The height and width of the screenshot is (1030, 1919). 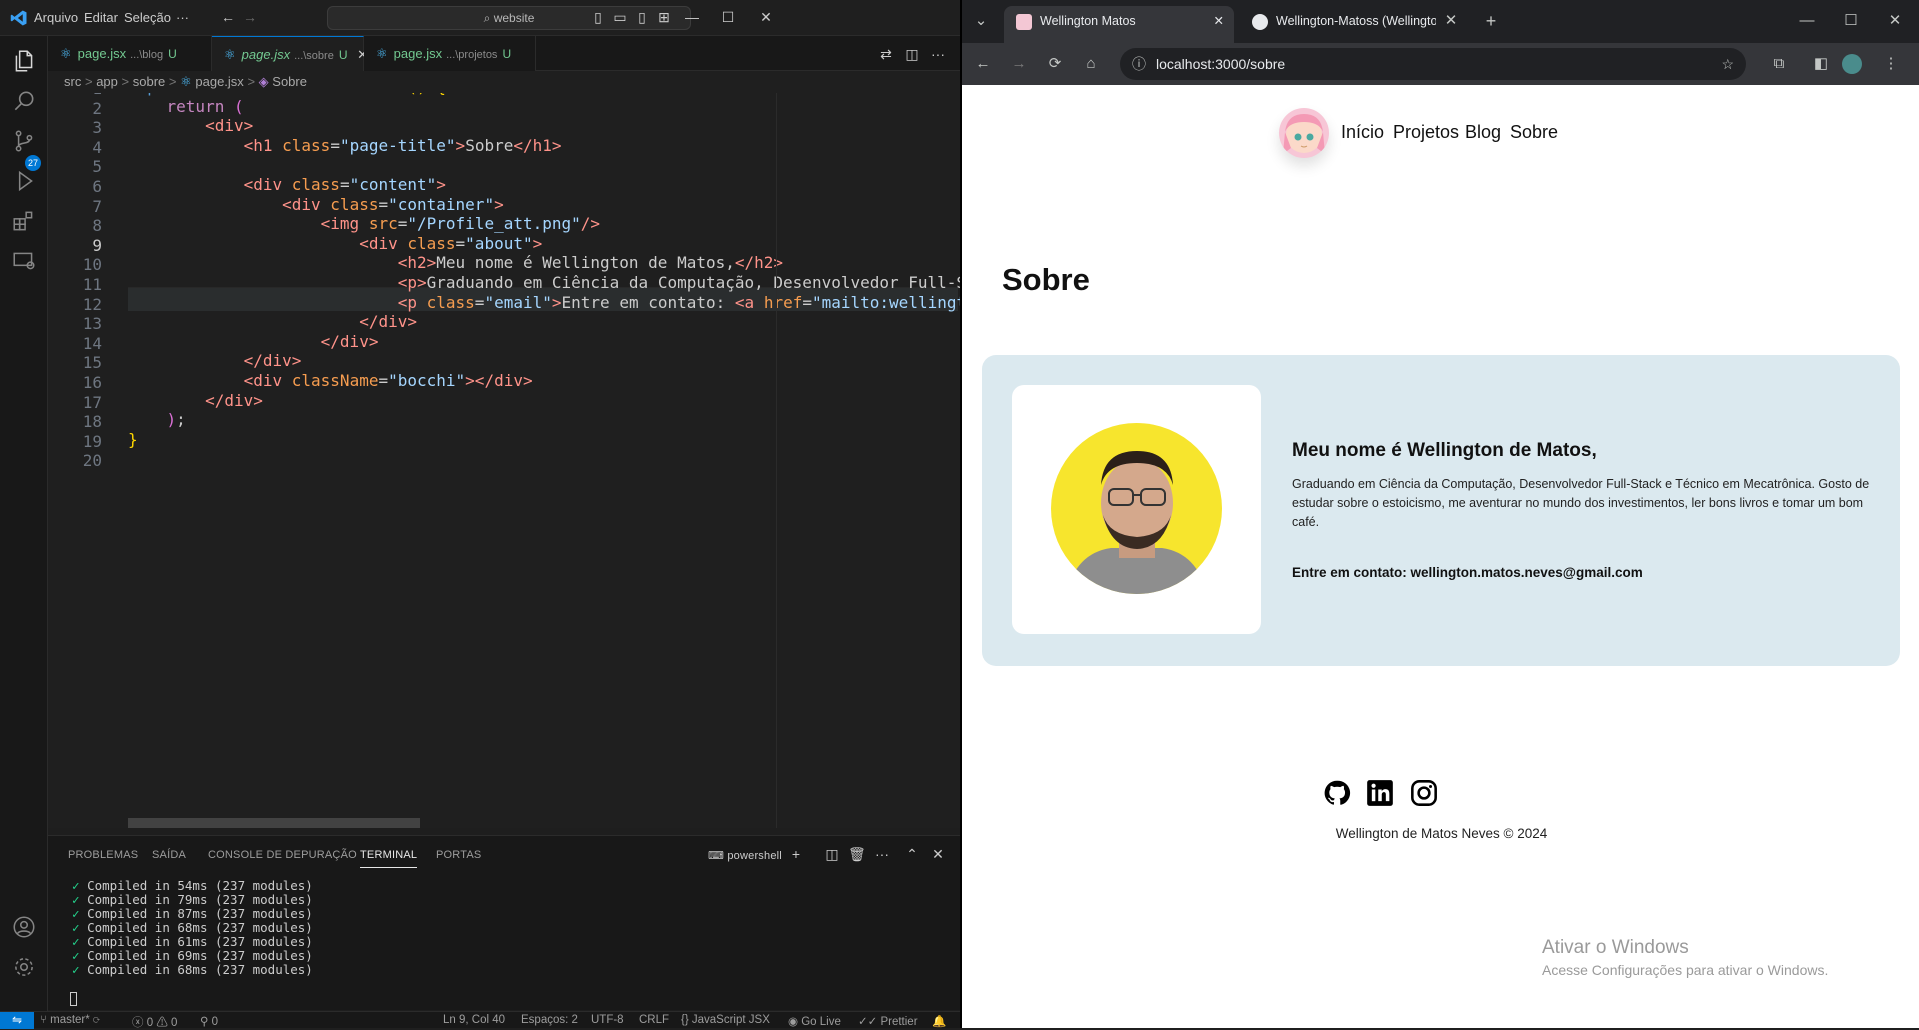 What do you see at coordinates (642, 17) in the screenshot?
I see `toggle-secondary-sidebar-icon: ▯` at bounding box center [642, 17].